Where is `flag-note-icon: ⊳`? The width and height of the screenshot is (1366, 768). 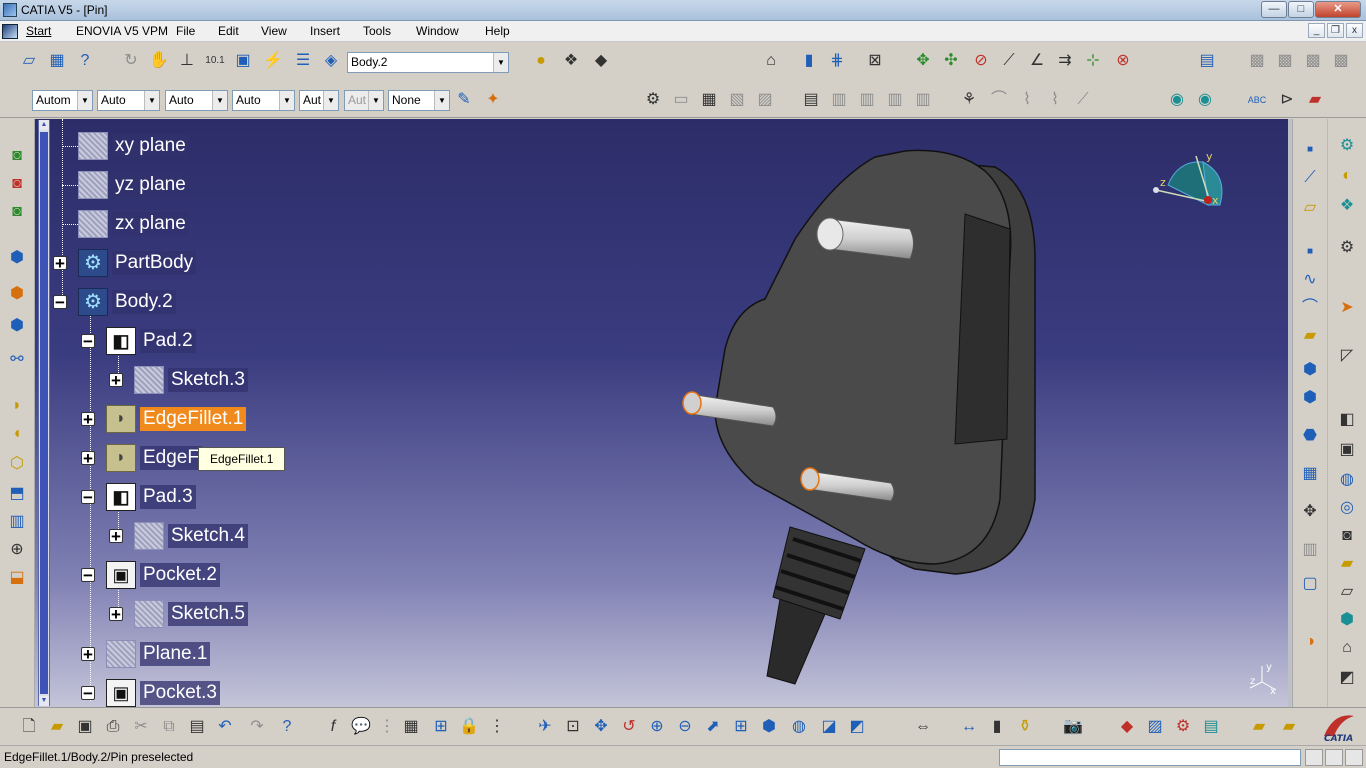 flag-note-icon: ⊳ is located at coordinates (1287, 100).